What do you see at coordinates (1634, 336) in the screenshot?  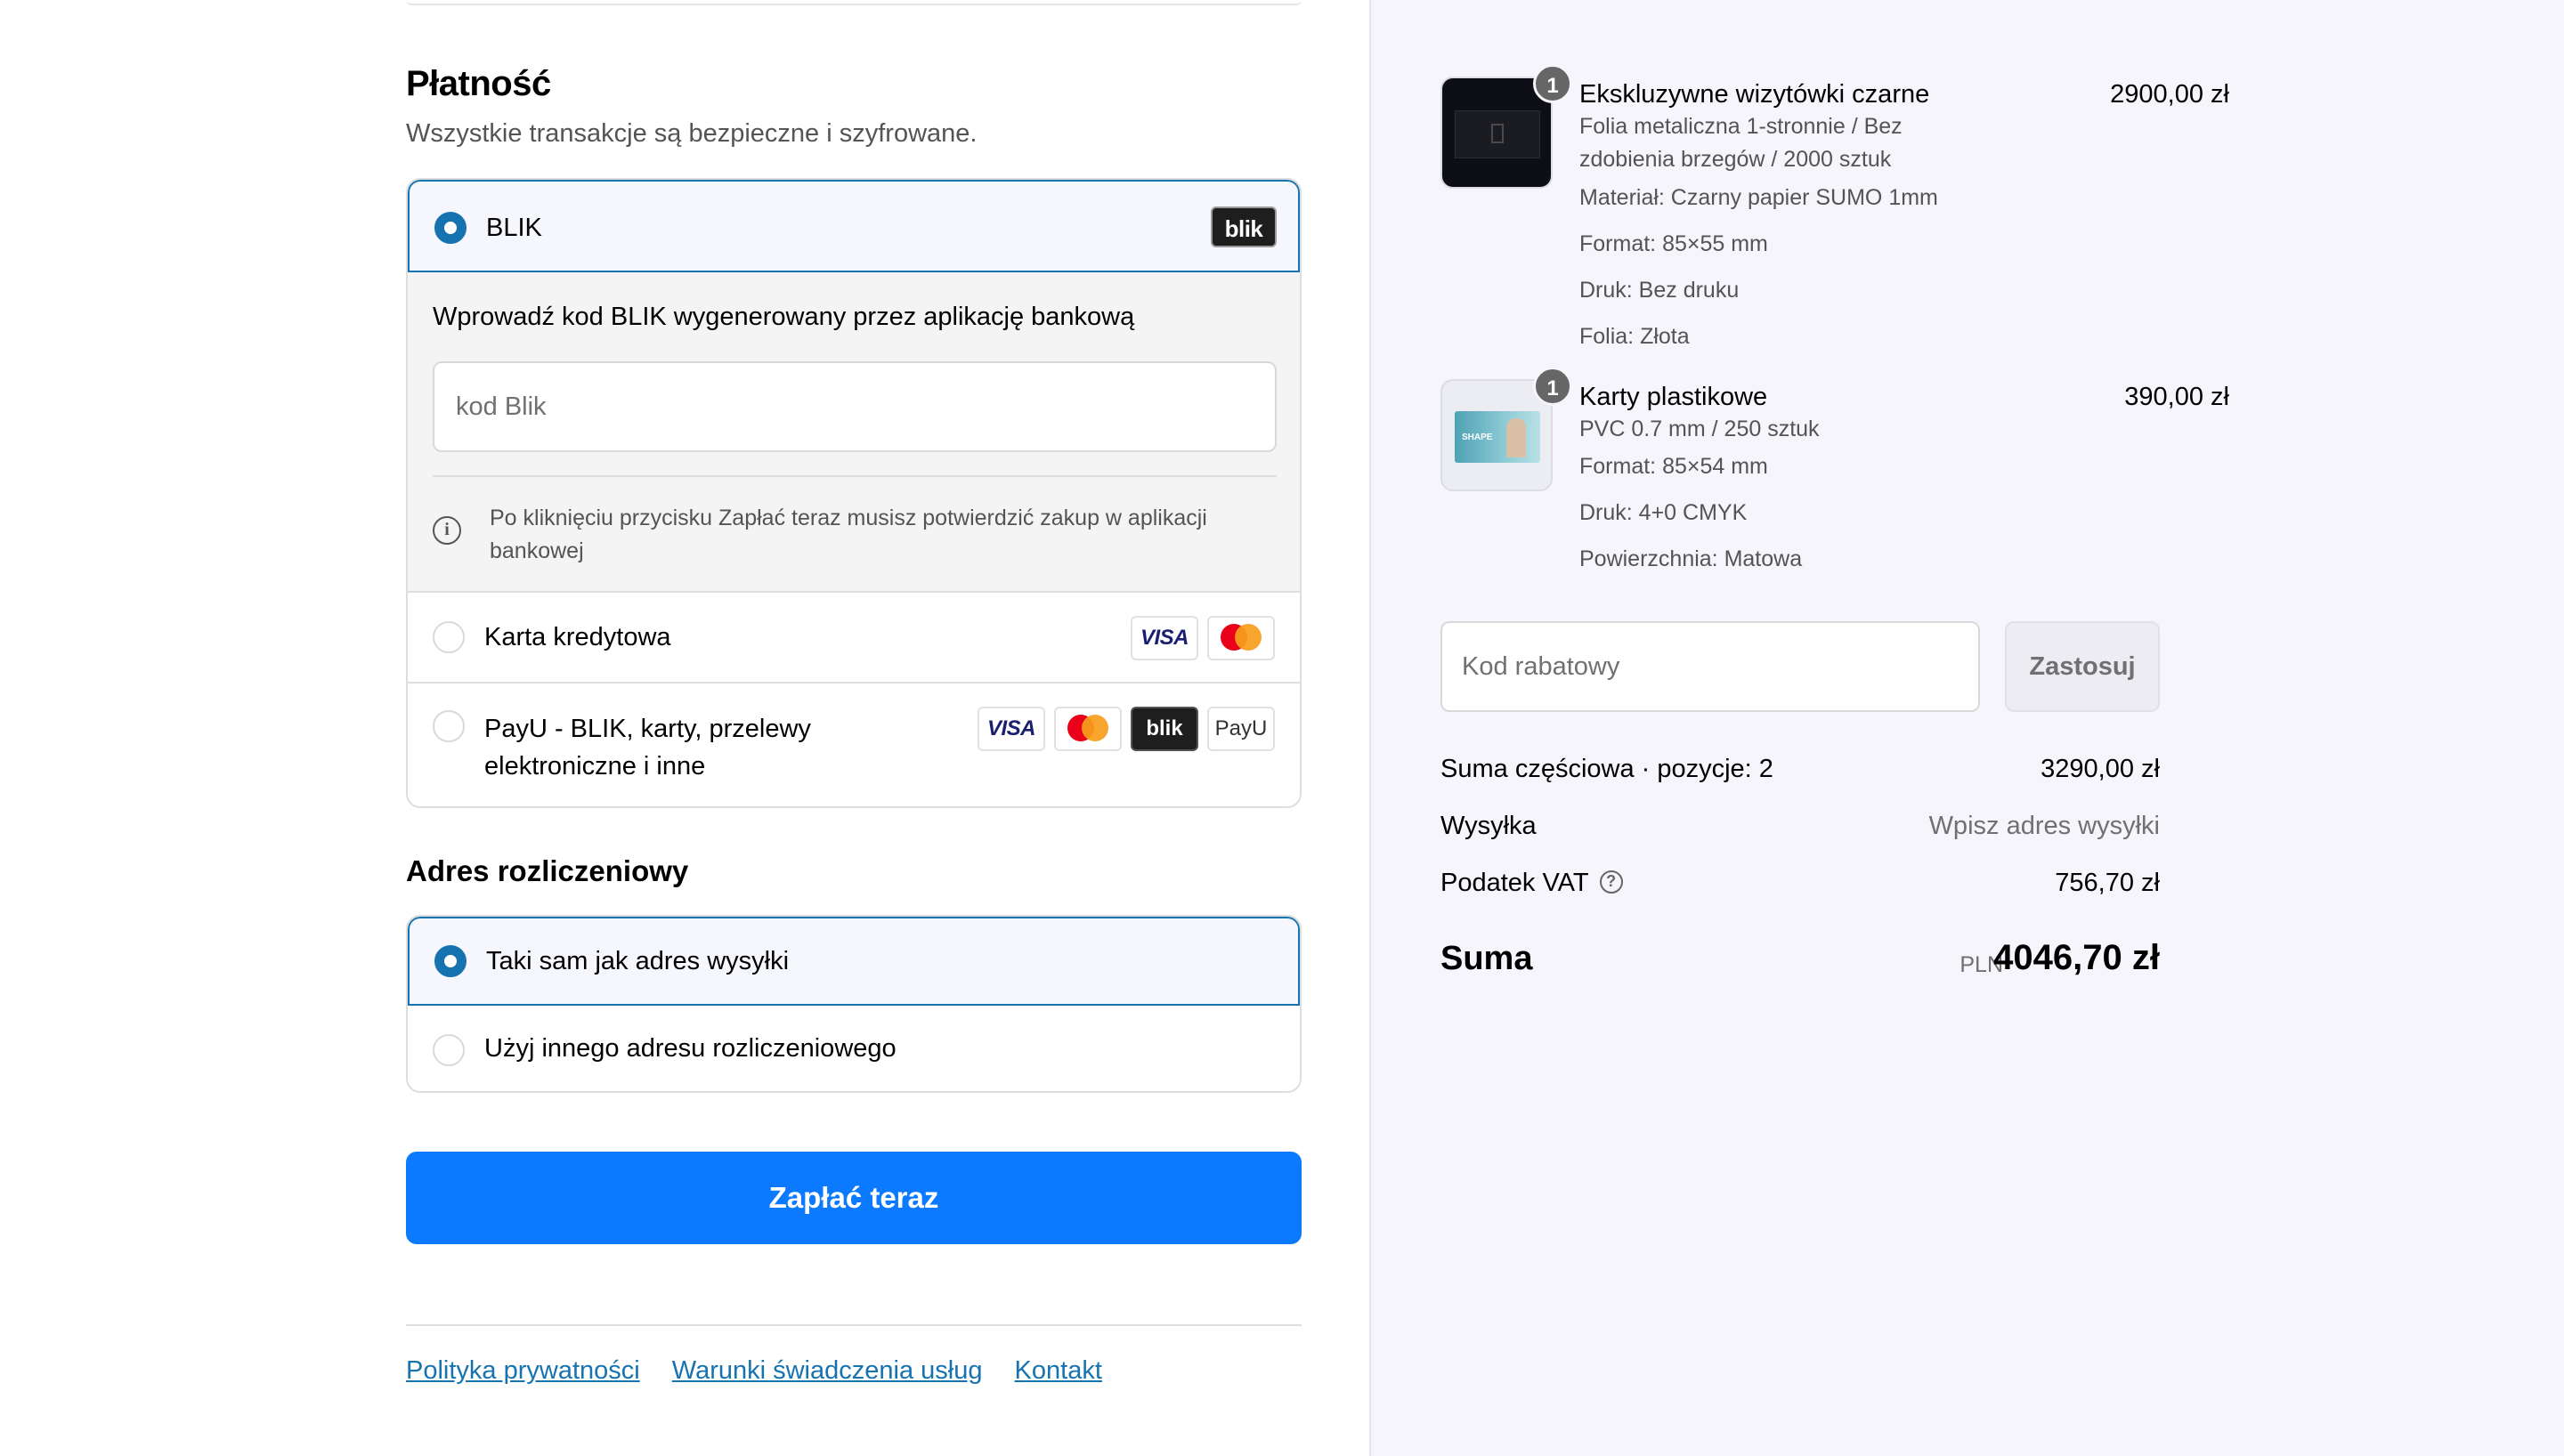 I see `item-detail: Folia: Złota` at bounding box center [1634, 336].